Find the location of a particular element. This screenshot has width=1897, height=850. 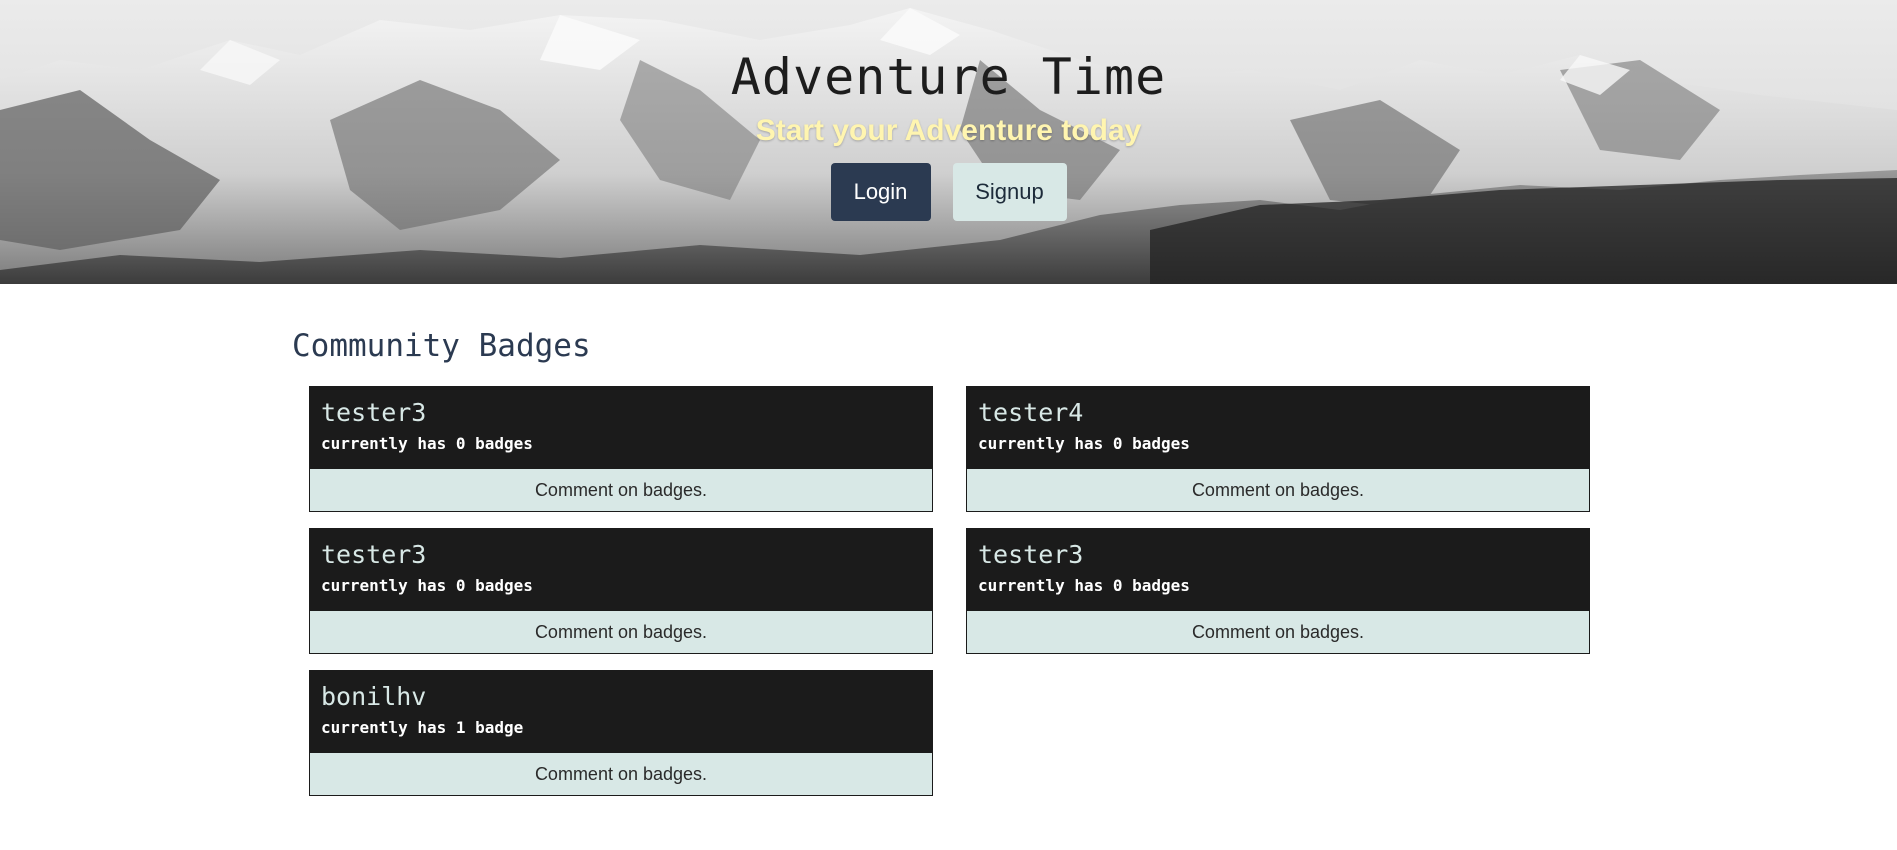

site-title: Adventure Time is located at coordinates (948, 77).